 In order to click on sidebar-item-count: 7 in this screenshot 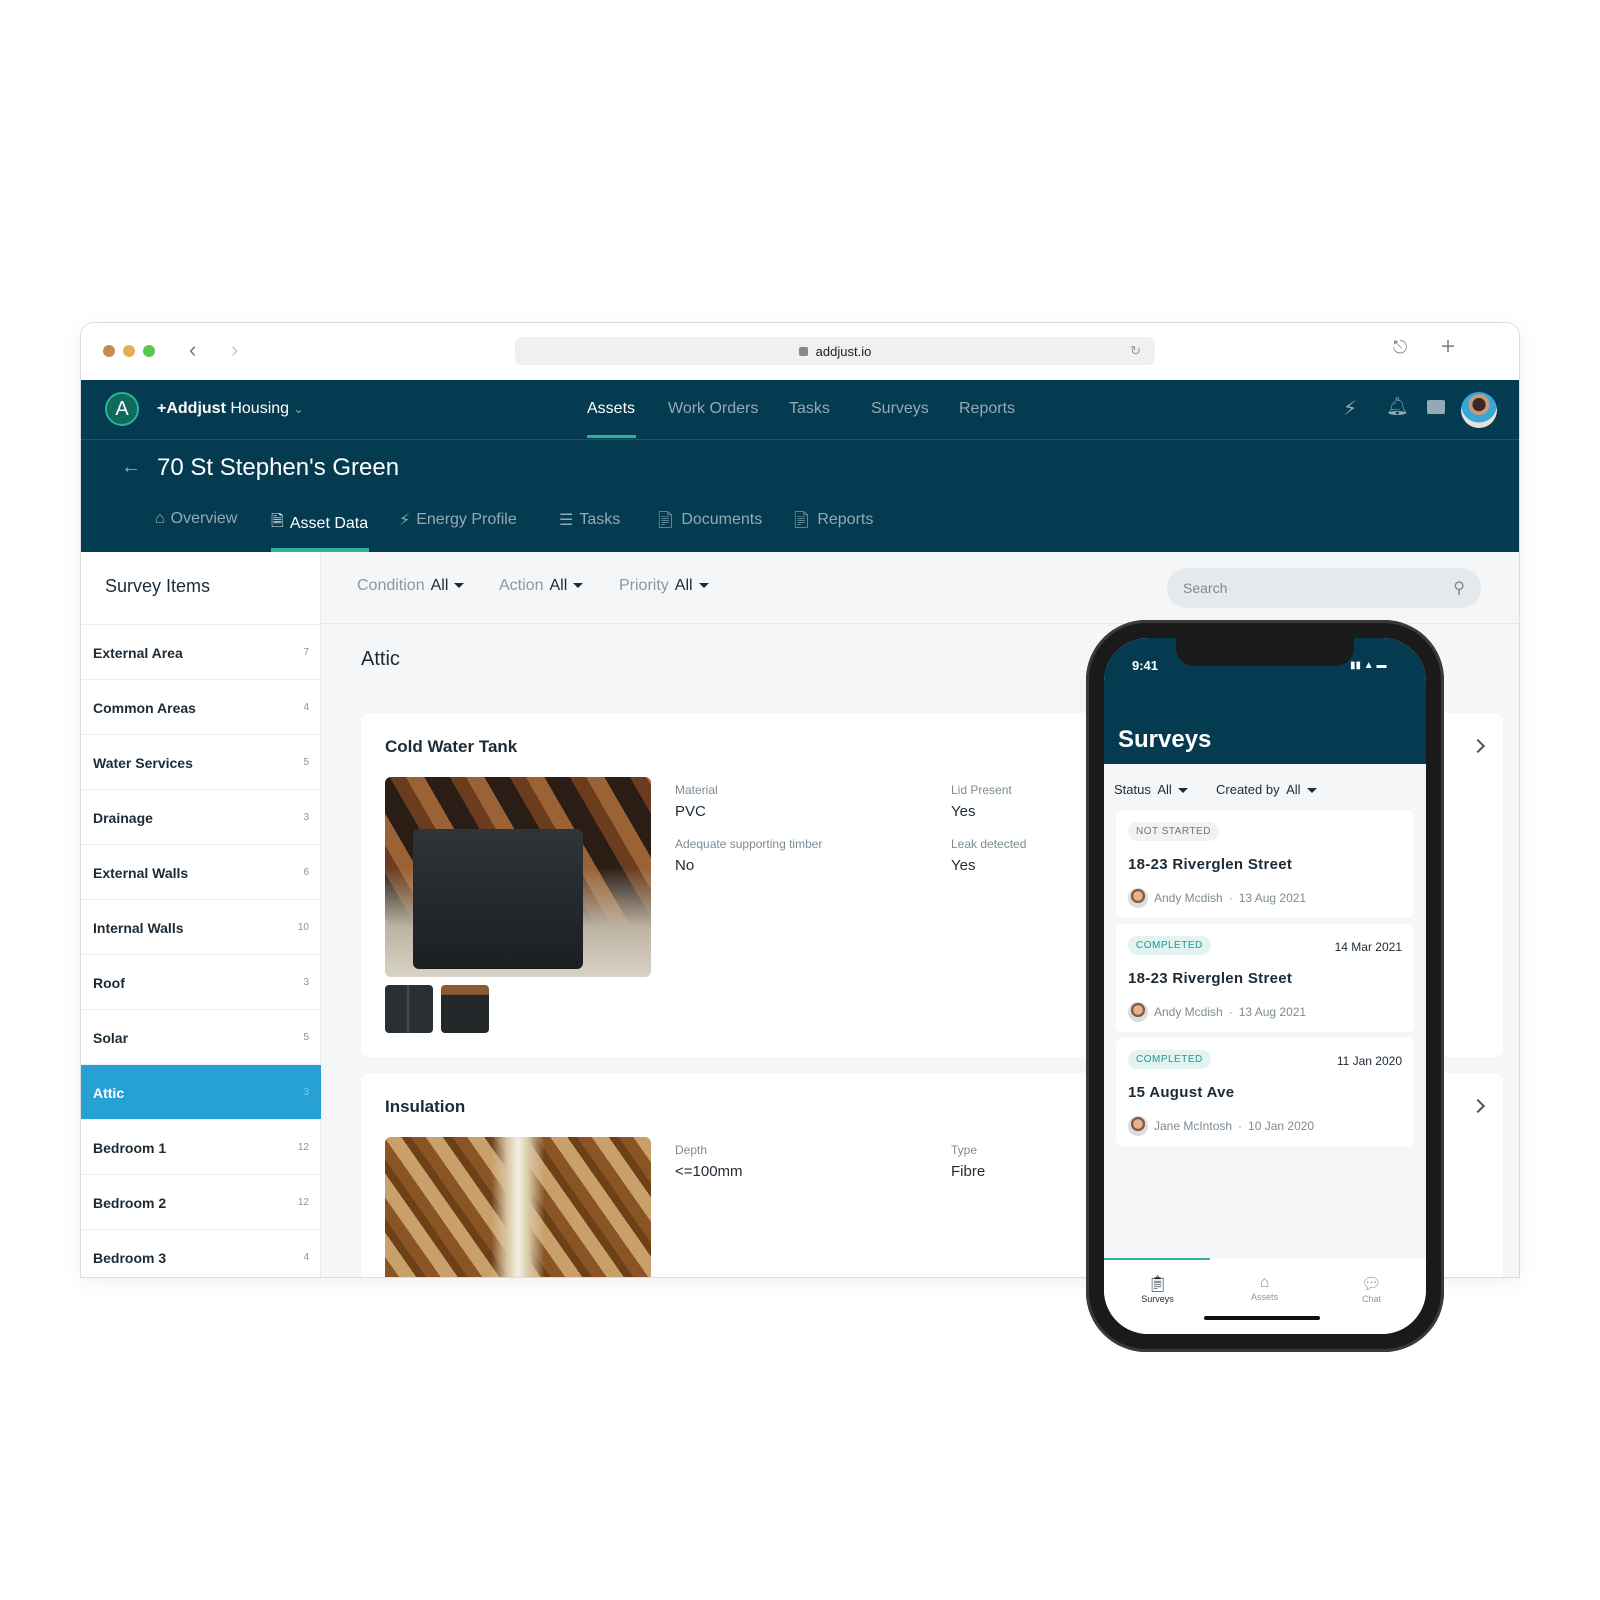, I will do `click(306, 652)`.